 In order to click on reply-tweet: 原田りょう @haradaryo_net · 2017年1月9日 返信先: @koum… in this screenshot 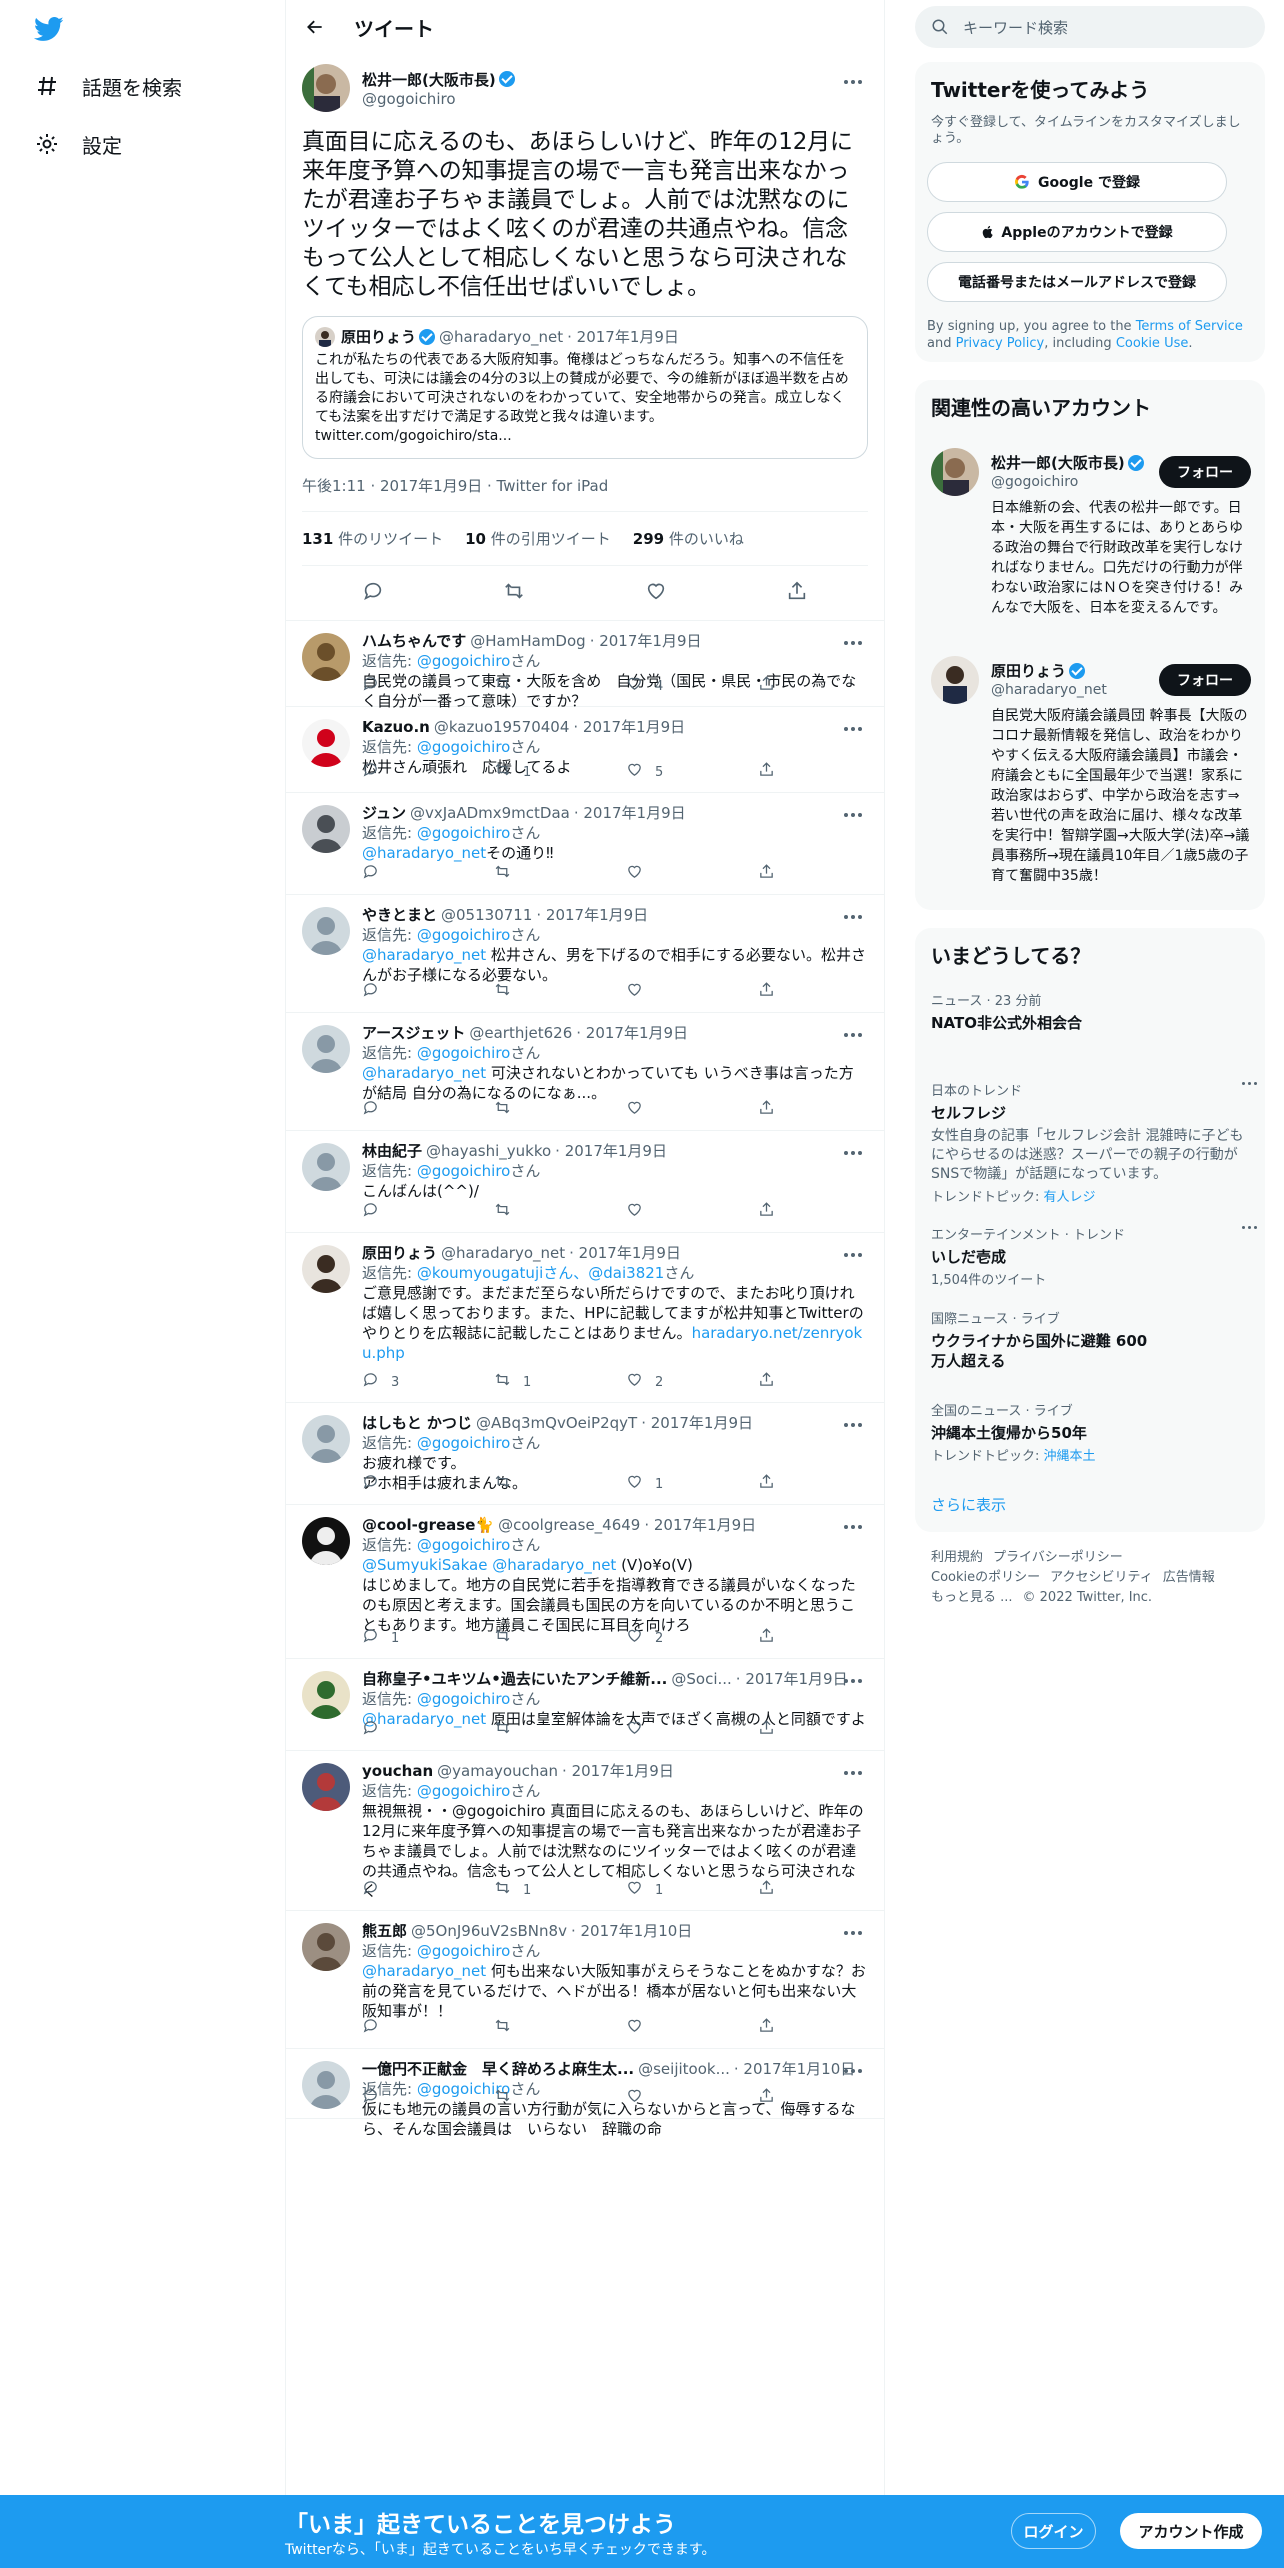, I will do `click(585, 1318)`.